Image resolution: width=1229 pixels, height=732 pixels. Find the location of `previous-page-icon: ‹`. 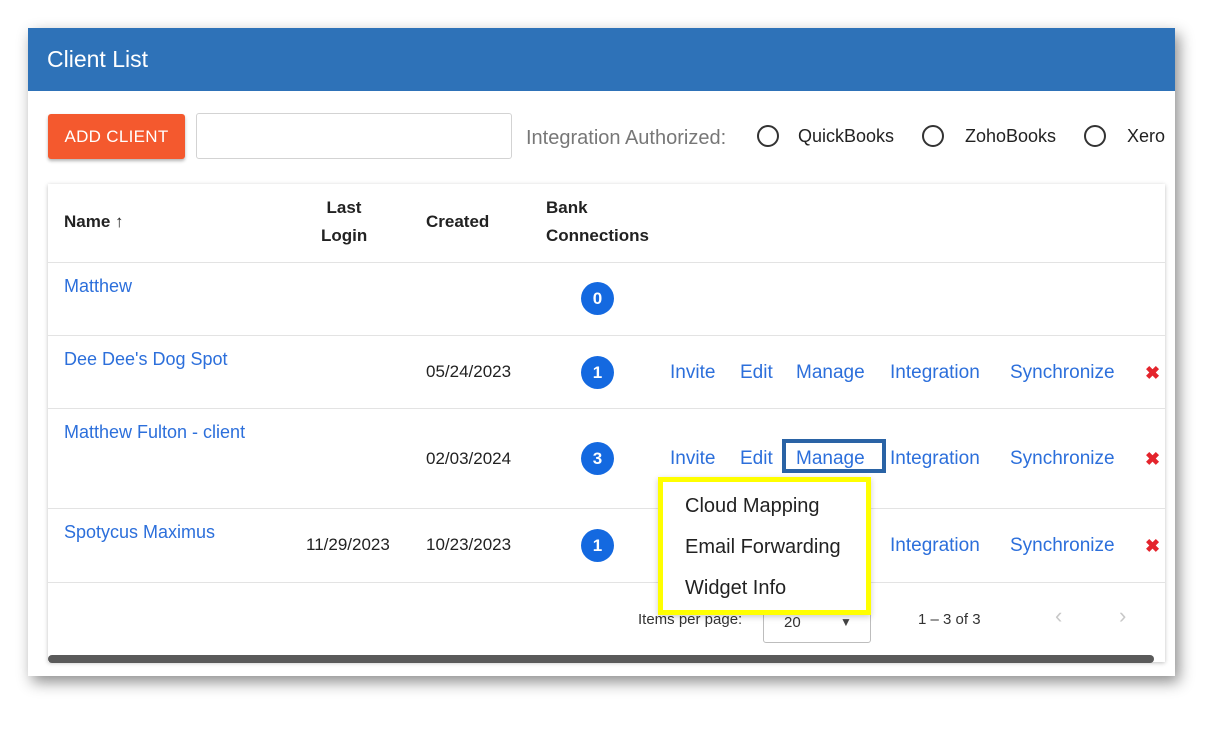

previous-page-icon: ‹ is located at coordinates (1058, 616).